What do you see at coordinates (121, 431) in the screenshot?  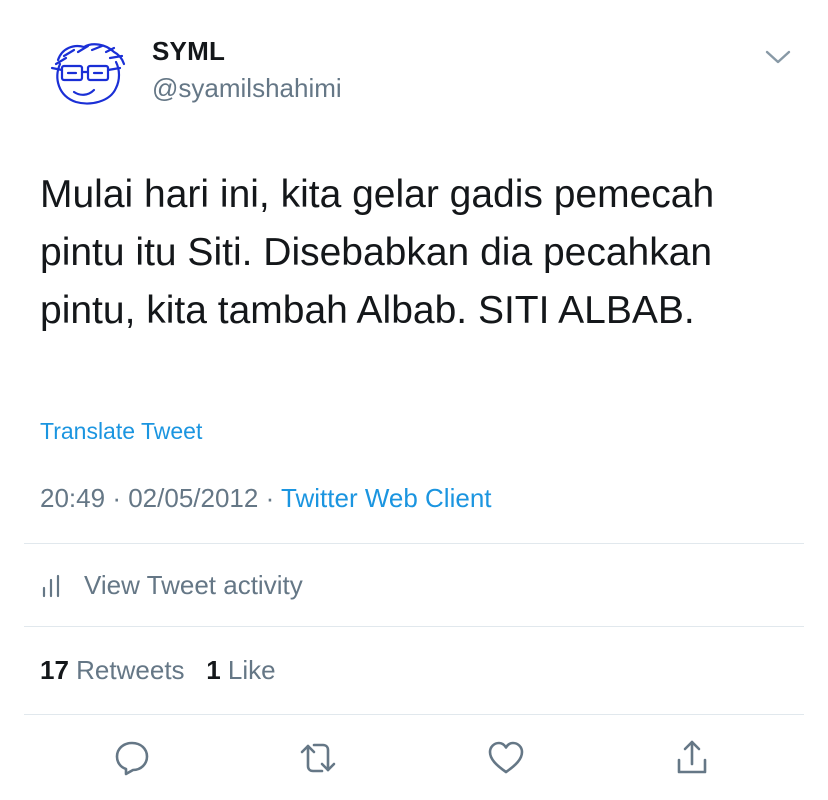 I see `translate-tweet-link: Translate Tweet` at bounding box center [121, 431].